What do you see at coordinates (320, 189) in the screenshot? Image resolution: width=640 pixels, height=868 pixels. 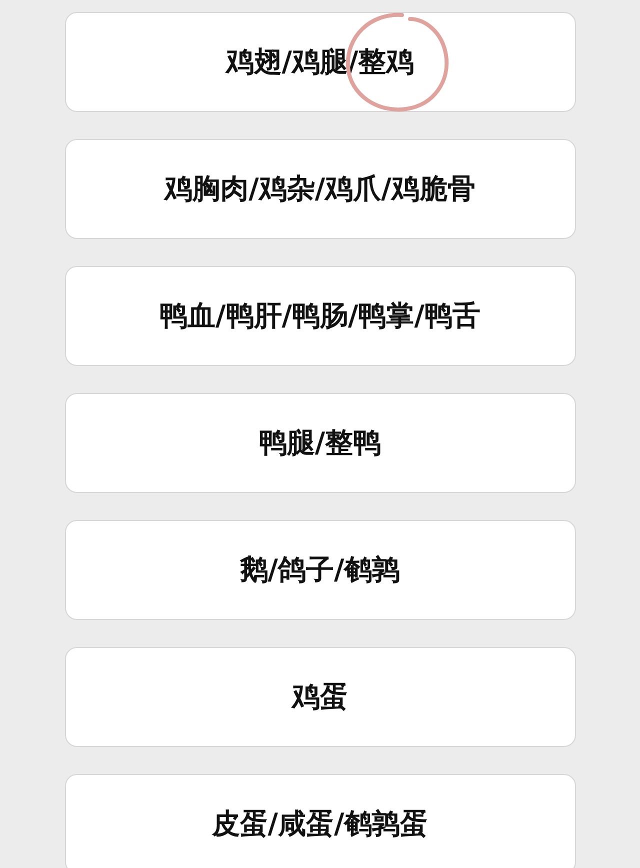 I see `category-button: 鸡胸肉/鸡杂/鸡爪/鸡脆骨` at bounding box center [320, 189].